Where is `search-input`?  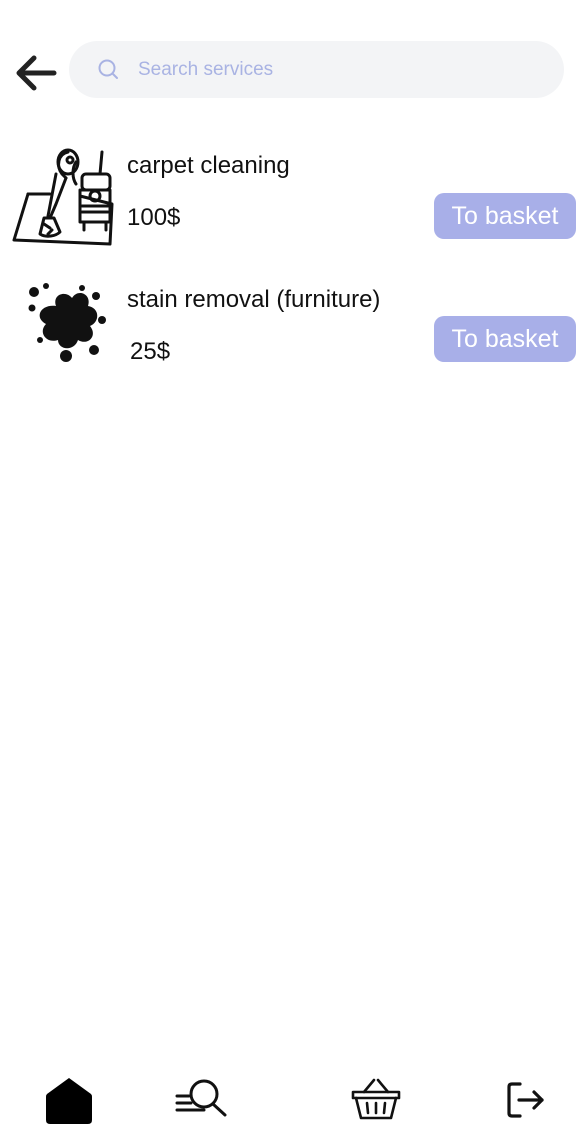
search-input is located at coordinates (338, 70).